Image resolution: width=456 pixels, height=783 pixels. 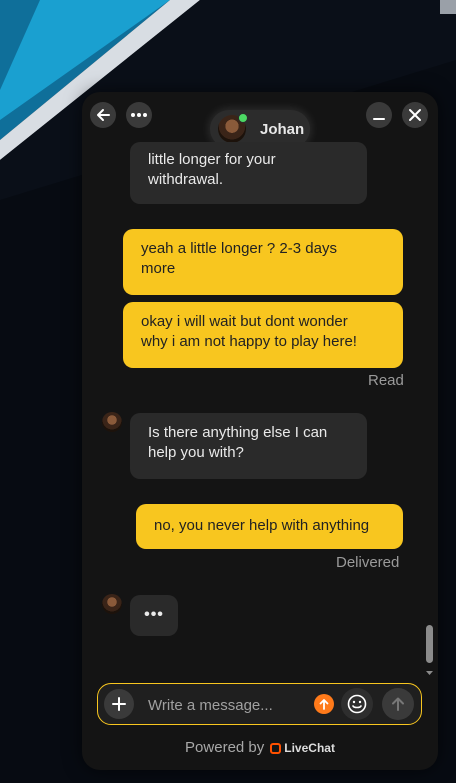 I want to click on send-button, so click(x=398, y=704).